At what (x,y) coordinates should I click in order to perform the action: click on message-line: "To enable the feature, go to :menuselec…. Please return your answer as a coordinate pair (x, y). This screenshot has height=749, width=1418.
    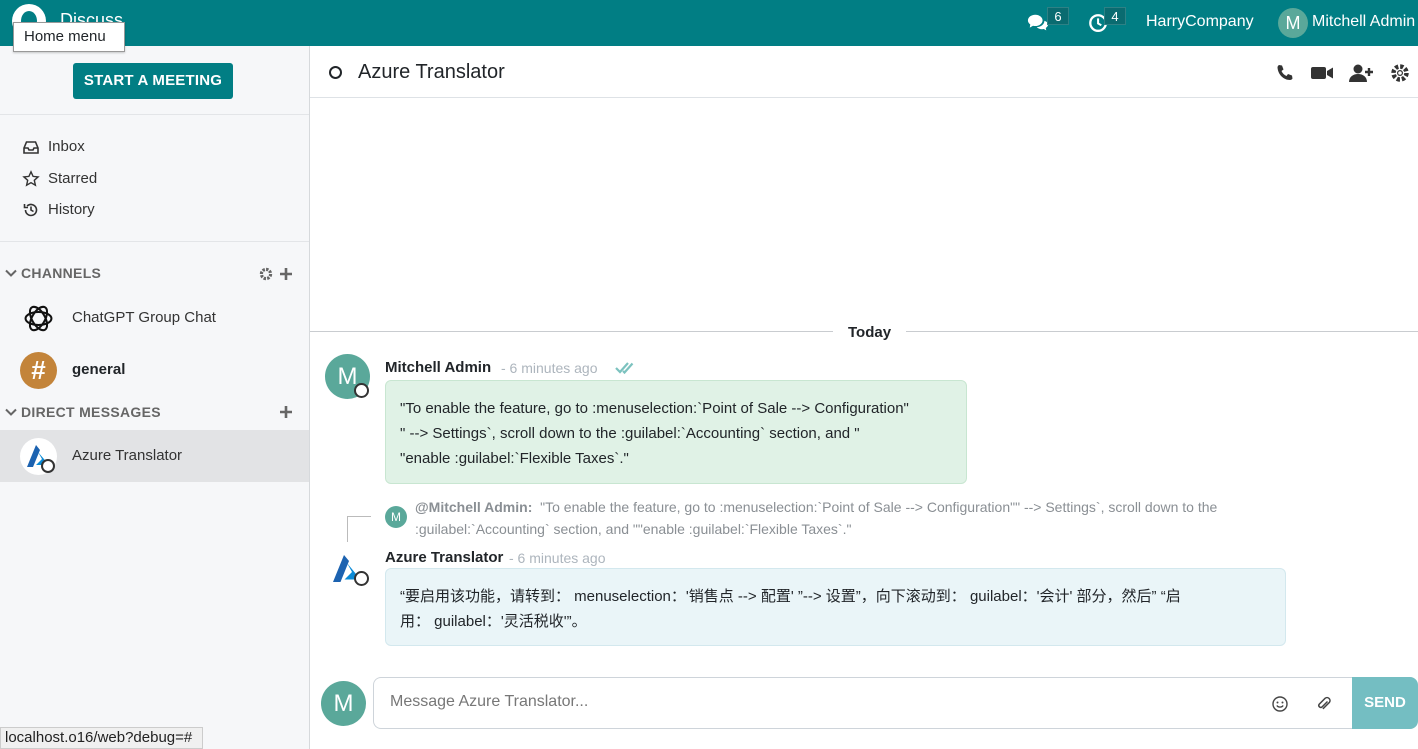
    Looking at the image, I should click on (654, 408).